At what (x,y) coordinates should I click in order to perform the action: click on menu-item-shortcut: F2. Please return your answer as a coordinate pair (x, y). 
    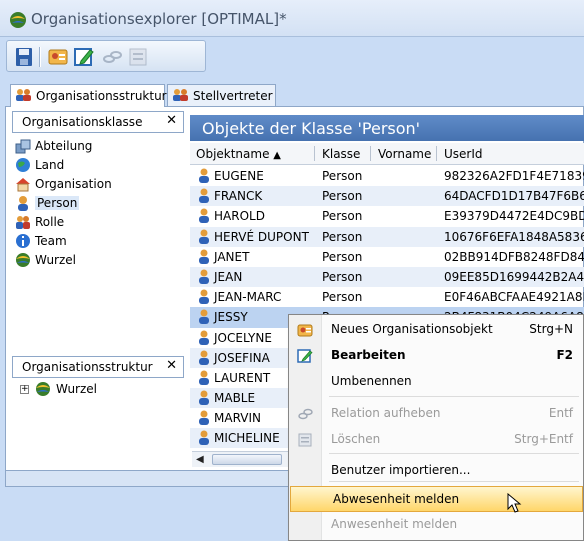
    Looking at the image, I should click on (564, 355).